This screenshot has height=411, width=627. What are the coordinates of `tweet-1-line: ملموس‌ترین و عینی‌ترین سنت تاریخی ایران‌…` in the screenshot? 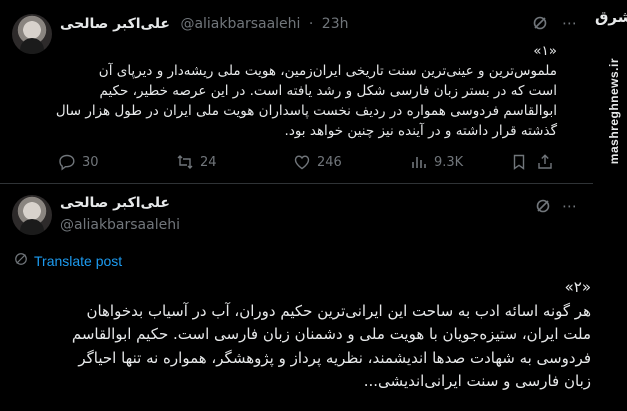 It's located at (327, 71).